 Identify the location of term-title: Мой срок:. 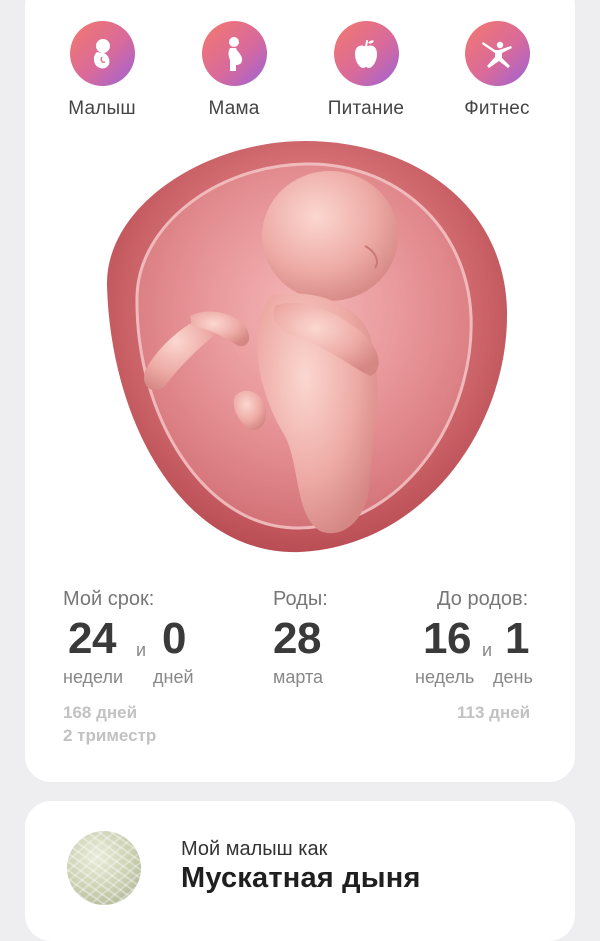
(109, 599).